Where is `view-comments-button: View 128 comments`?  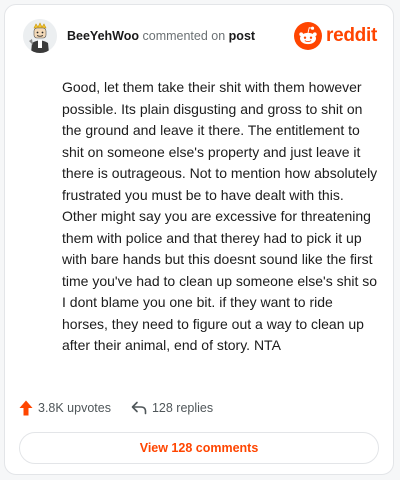
view-comments-button: View 128 comments is located at coordinates (199, 448).